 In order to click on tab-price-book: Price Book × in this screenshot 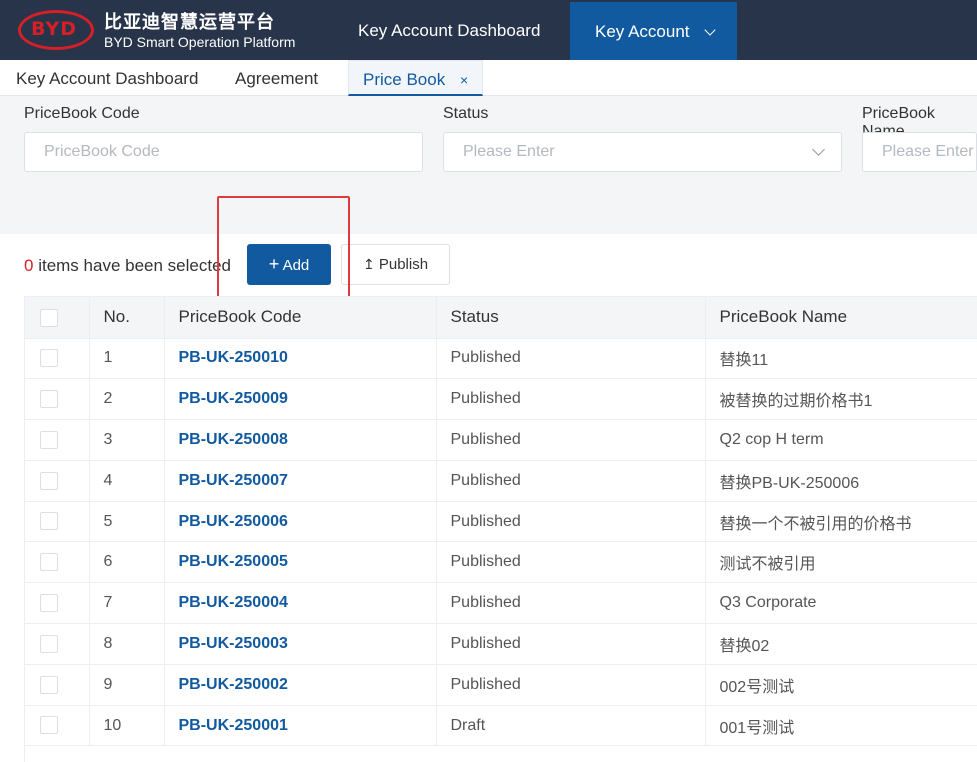, I will do `click(416, 78)`.